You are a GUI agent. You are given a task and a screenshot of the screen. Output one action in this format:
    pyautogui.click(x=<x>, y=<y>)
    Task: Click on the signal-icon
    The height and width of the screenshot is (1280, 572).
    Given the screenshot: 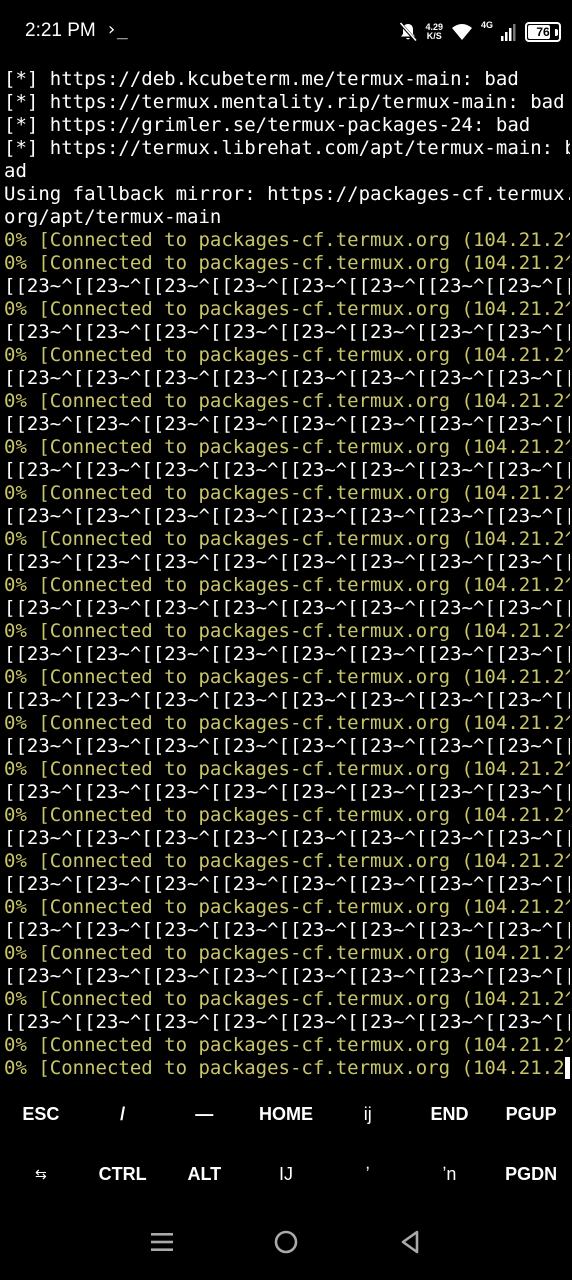 What is the action you would take?
    pyautogui.click(x=509, y=32)
    